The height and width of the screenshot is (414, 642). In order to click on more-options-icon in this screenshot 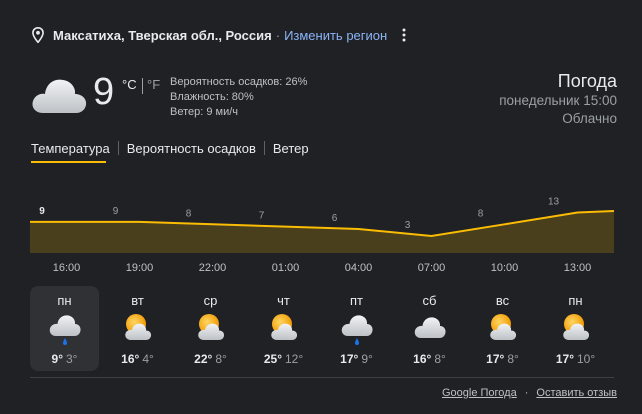, I will do `click(404, 35)`.